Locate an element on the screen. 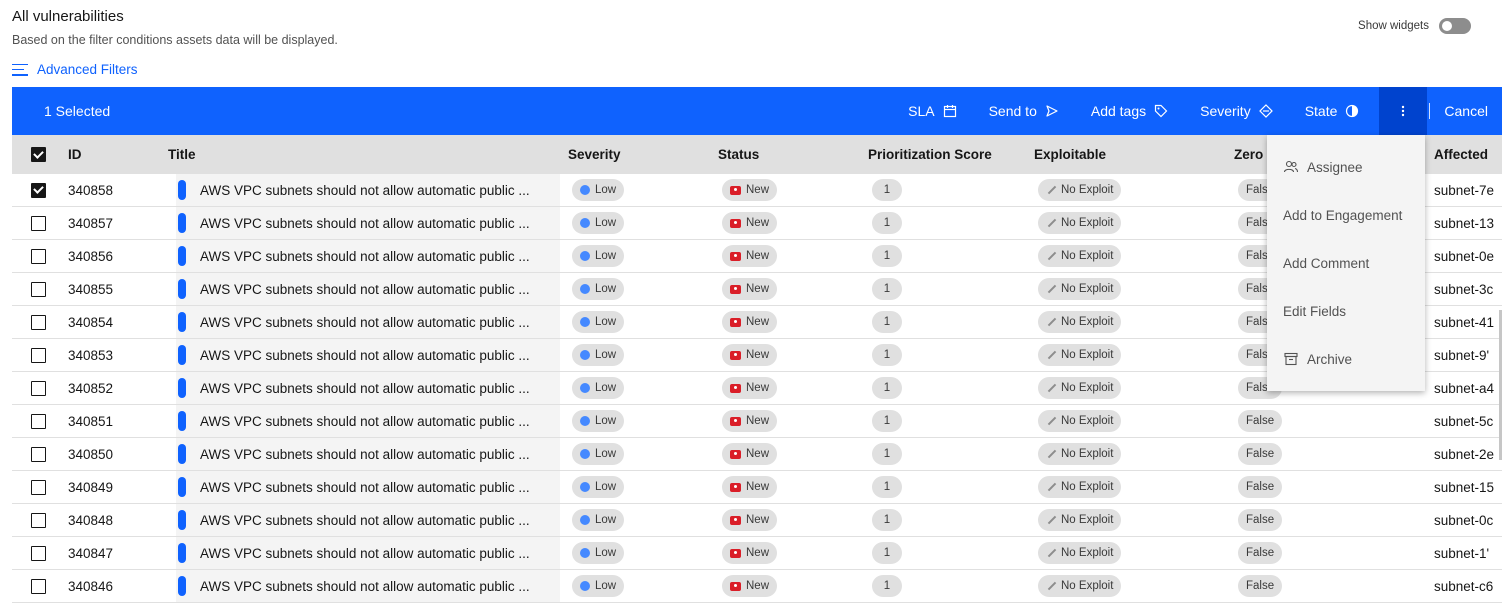 Image resolution: width=1502 pixels, height=605 pixels. menu-item-archive: Archive is located at coordinates (1346, 359).